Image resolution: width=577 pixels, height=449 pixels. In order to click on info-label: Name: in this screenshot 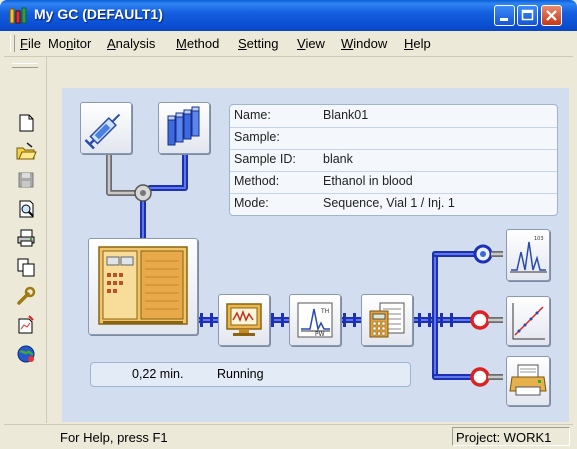, I will do `click(252, 115)`.